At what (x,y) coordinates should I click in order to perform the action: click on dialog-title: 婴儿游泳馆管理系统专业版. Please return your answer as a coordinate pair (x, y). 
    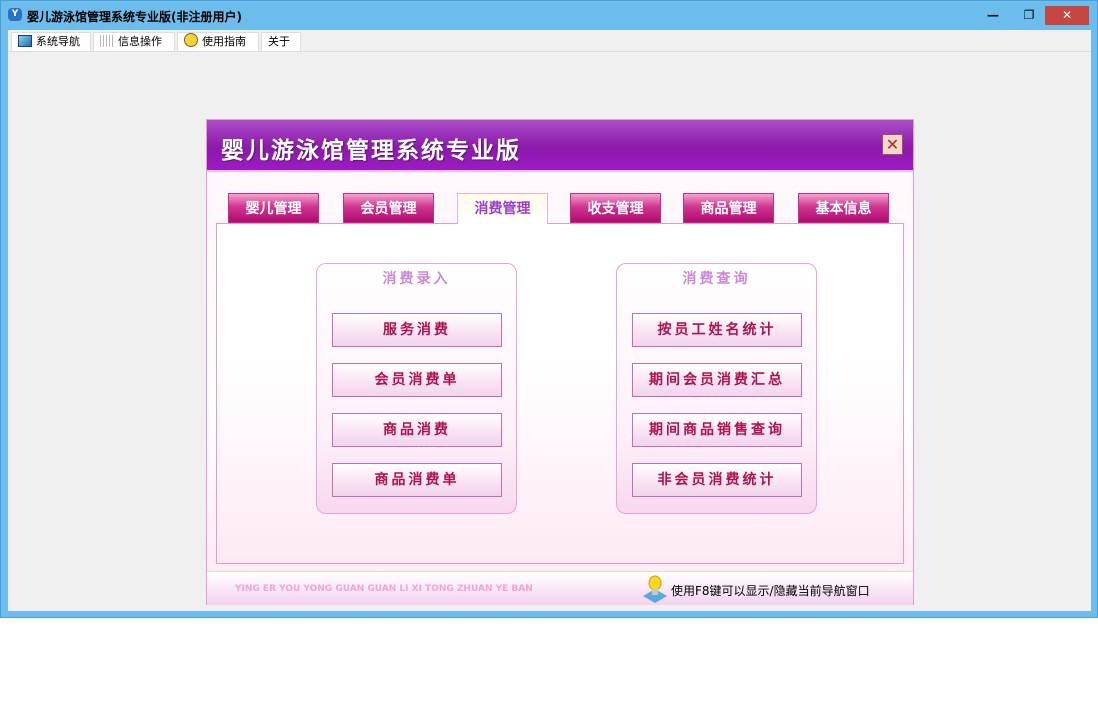
    Looking at the image, I should click on (371, 151).